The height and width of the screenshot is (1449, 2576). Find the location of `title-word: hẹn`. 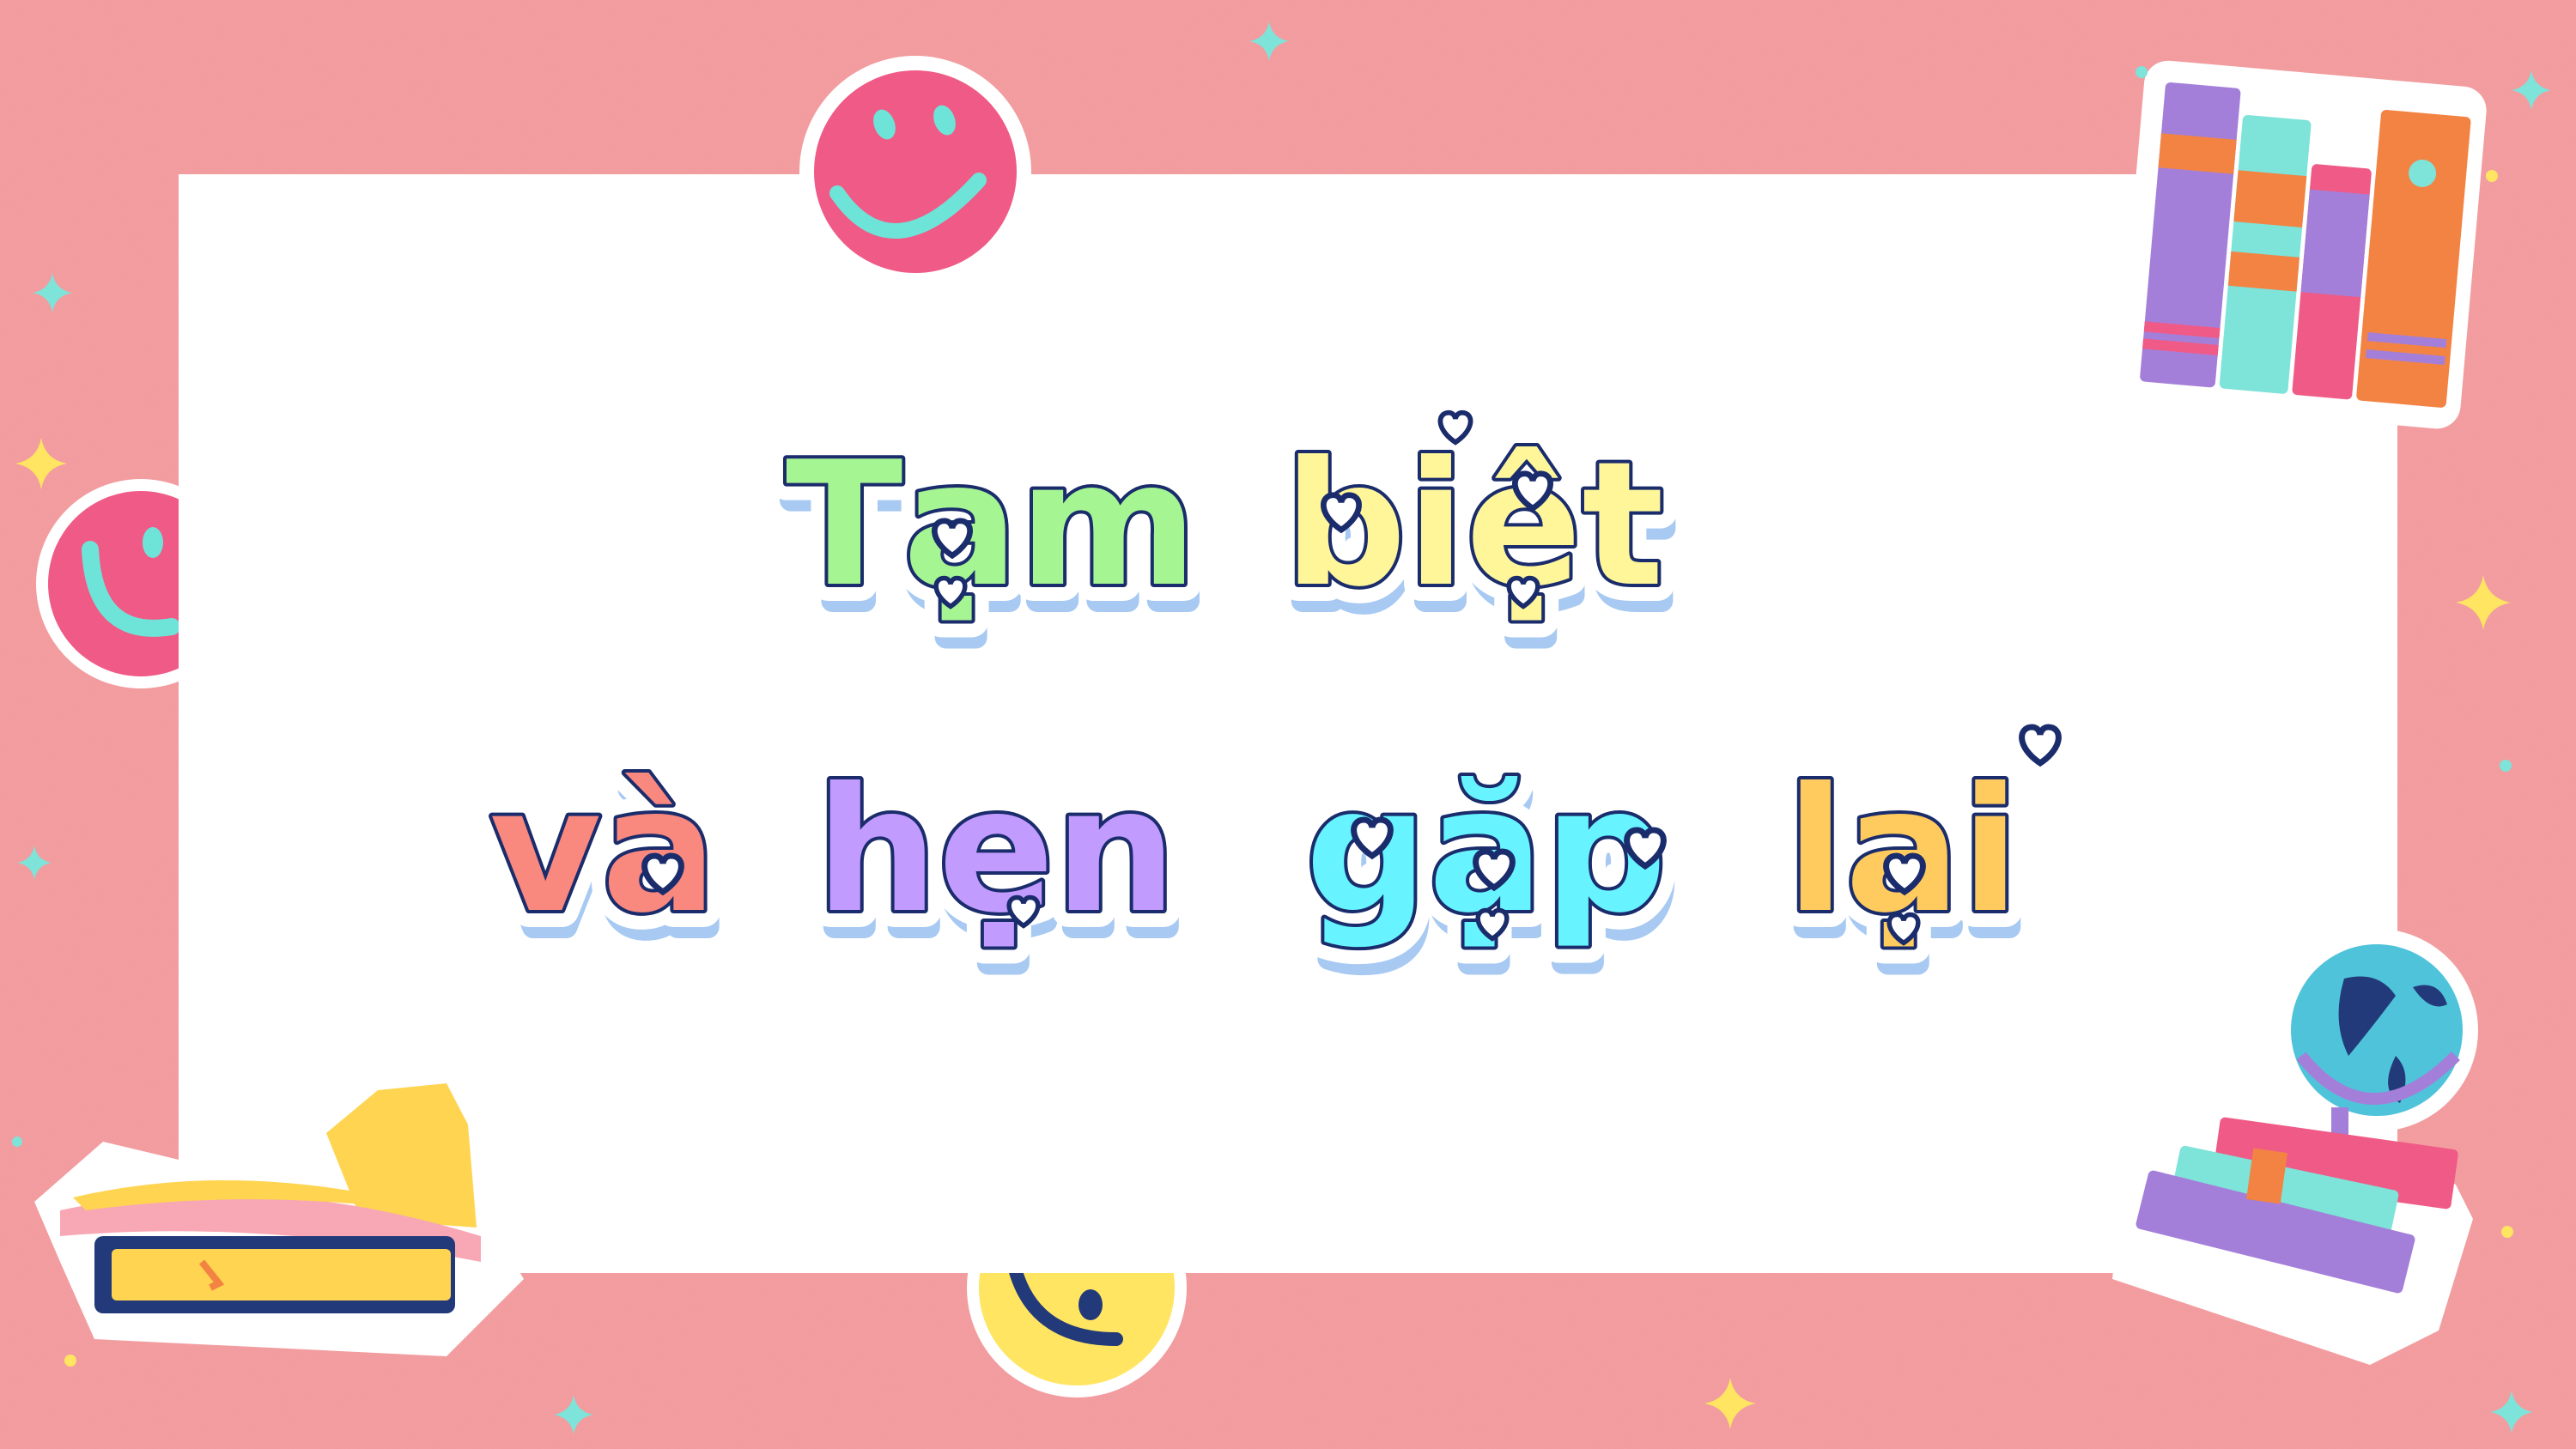

title-word: hẹn is located at coordinates (996, 851).